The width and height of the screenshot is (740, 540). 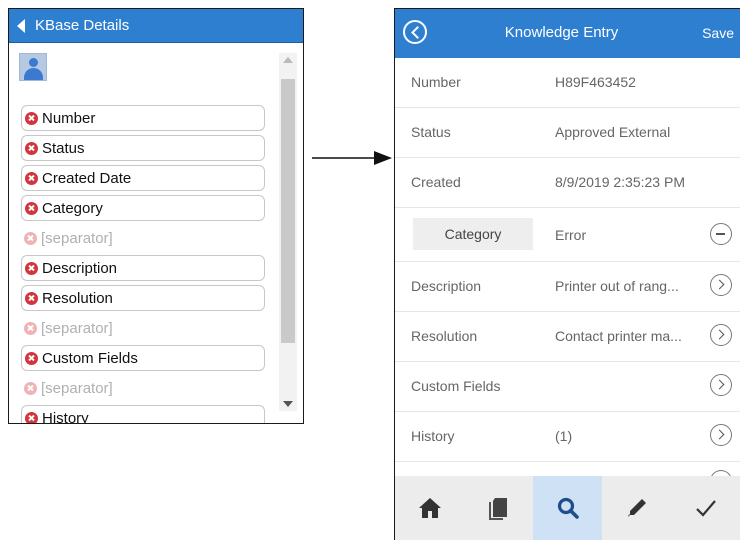 What do you see at coordinates (446, 286) in the screenshot?
I see `row-label: Description` at bounding box center [446, 286].